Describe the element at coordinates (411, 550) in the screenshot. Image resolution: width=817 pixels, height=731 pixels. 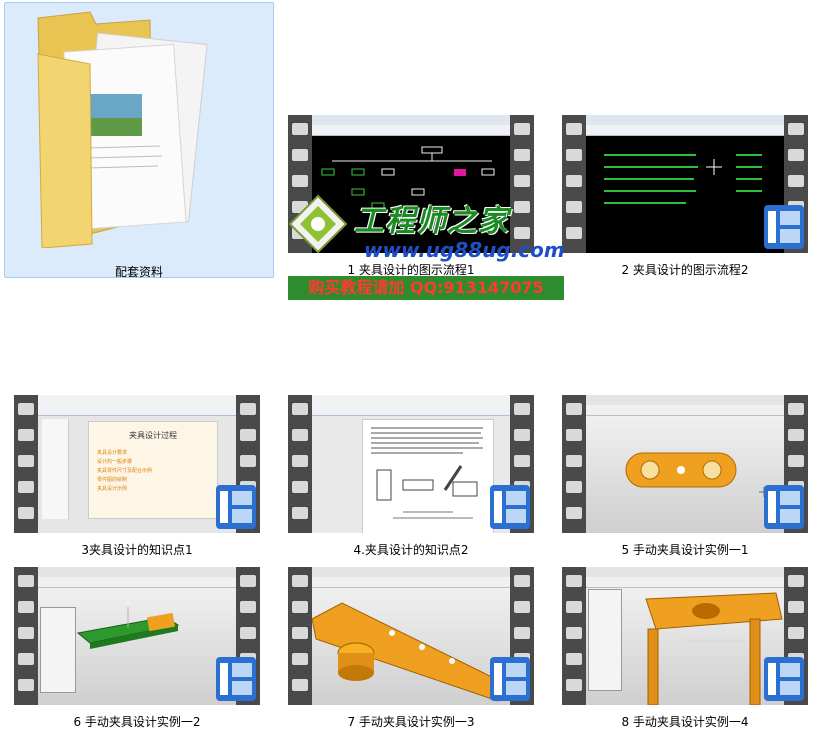
I see `video-label: 4.夹具设计的知识点2` at that location.